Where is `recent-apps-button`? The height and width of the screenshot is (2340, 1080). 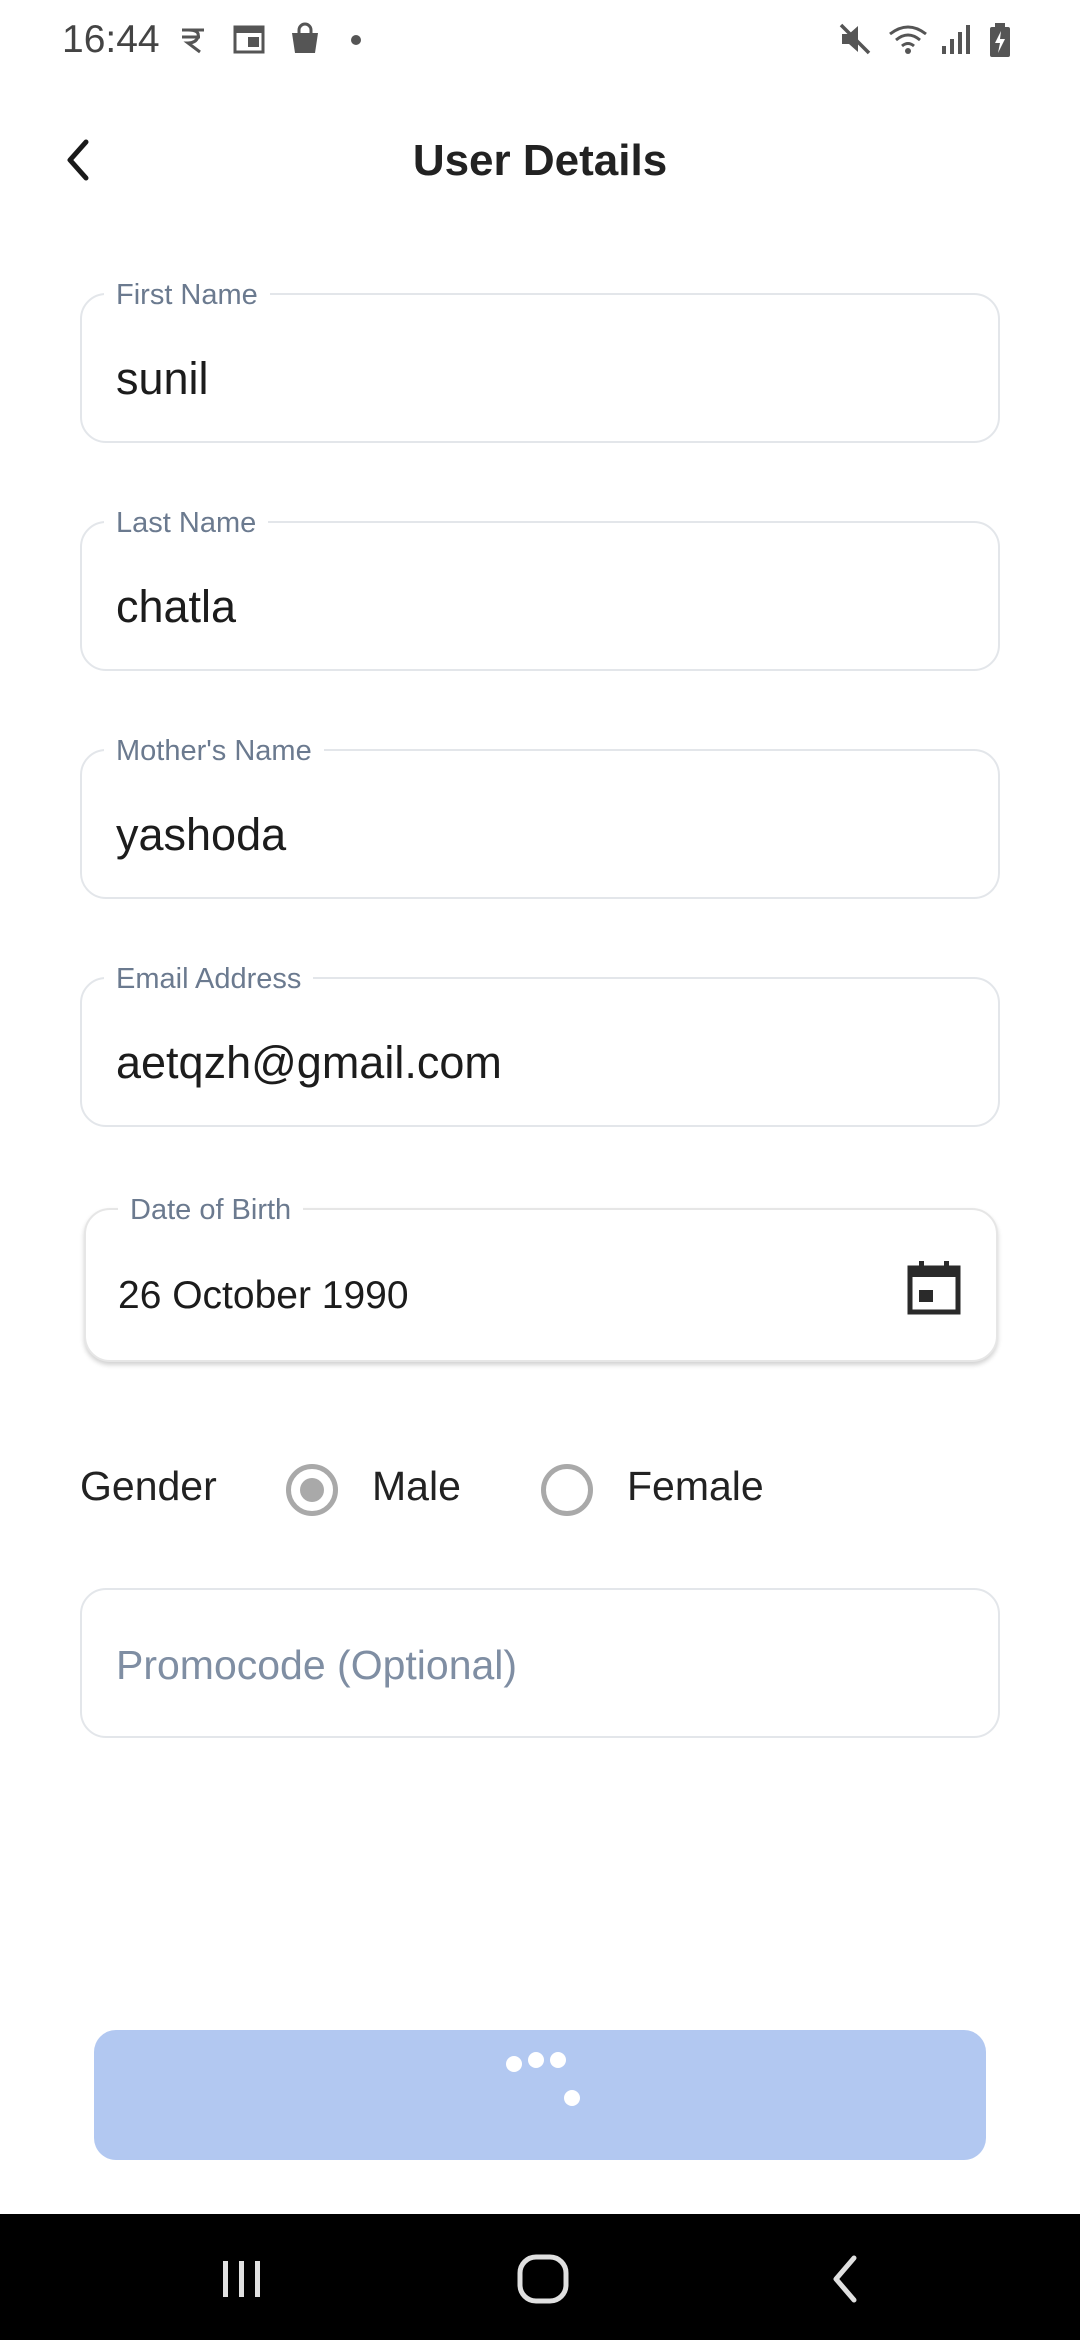 recent-apps-button is located at coordinates (242, 2279).